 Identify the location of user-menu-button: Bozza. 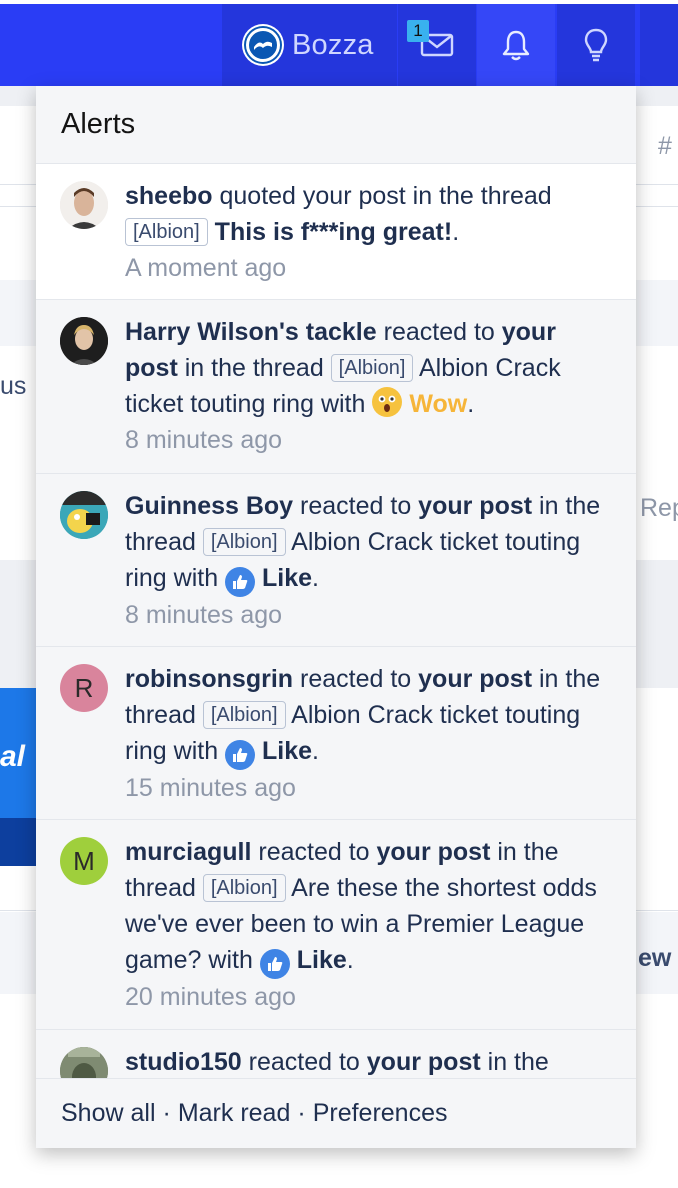
(309, 45).